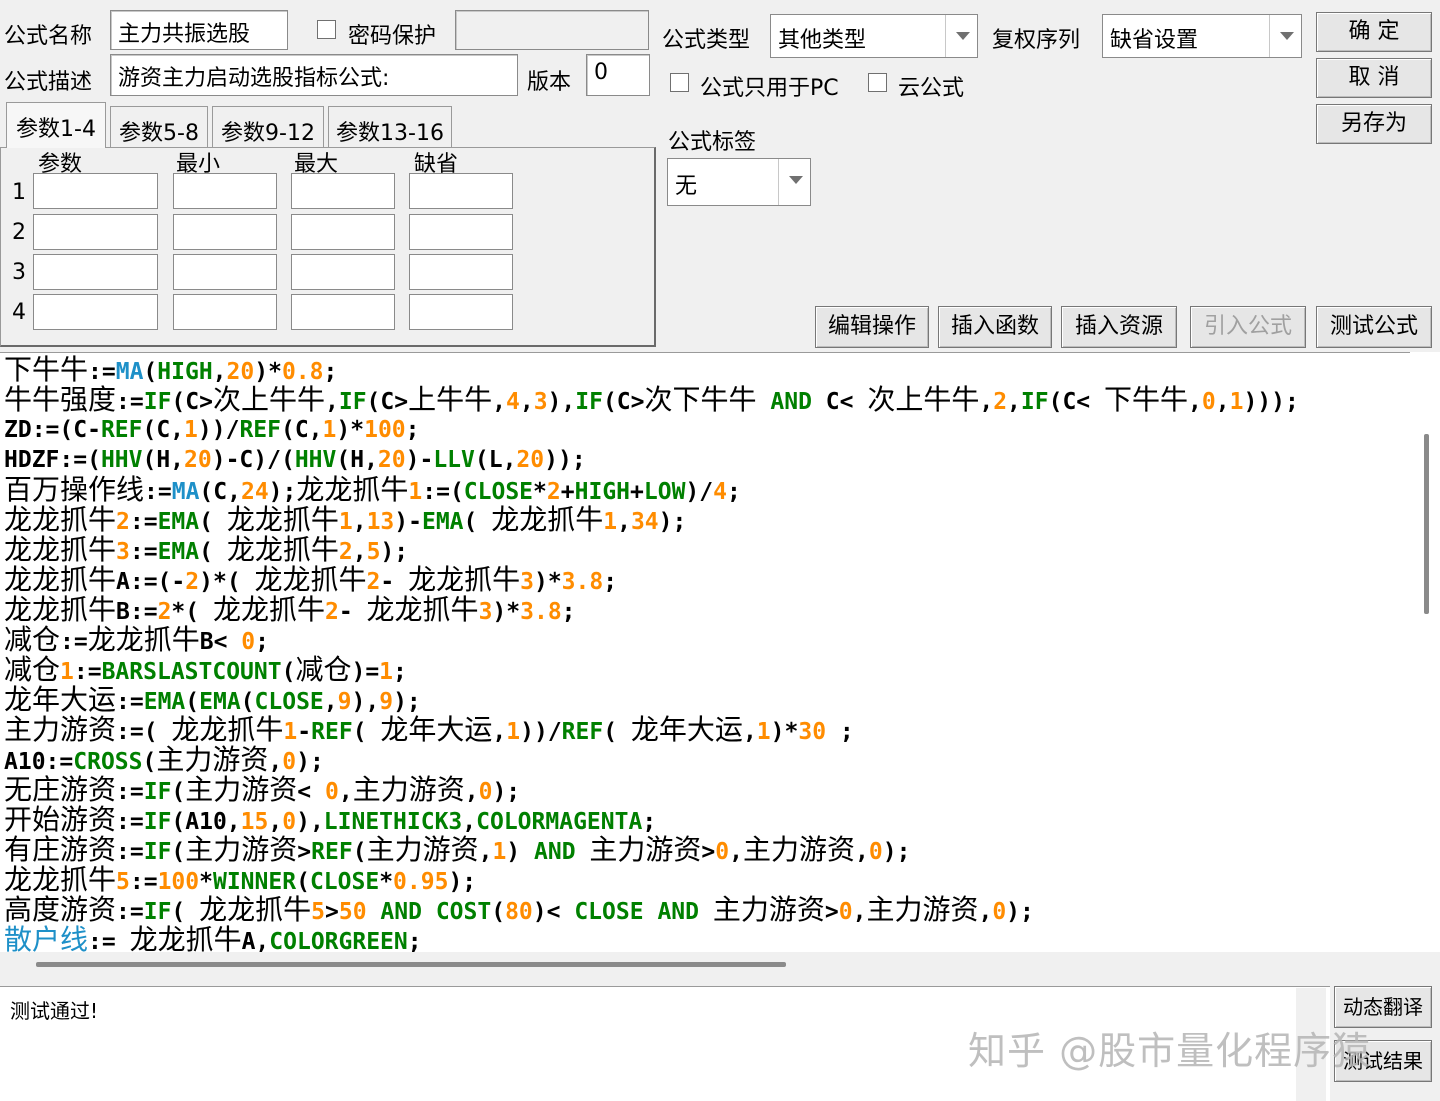  Describe the element at coordinates (739, 182) in the screenshot. I see `formula-tag-select: 无` at that location.